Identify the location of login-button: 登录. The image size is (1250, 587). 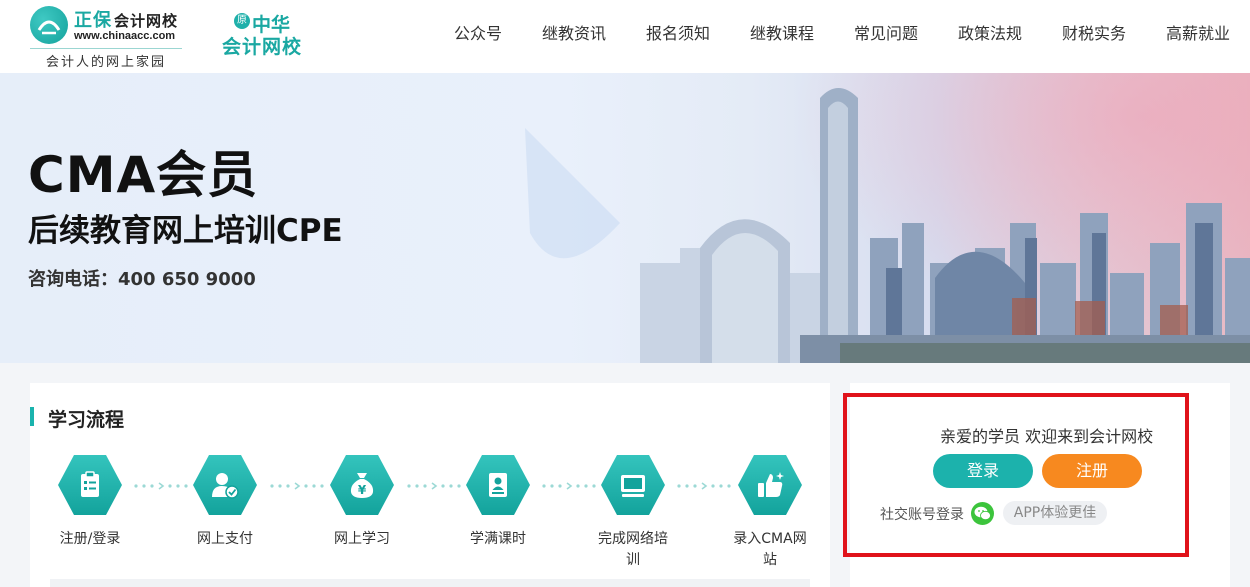
(983, 471).